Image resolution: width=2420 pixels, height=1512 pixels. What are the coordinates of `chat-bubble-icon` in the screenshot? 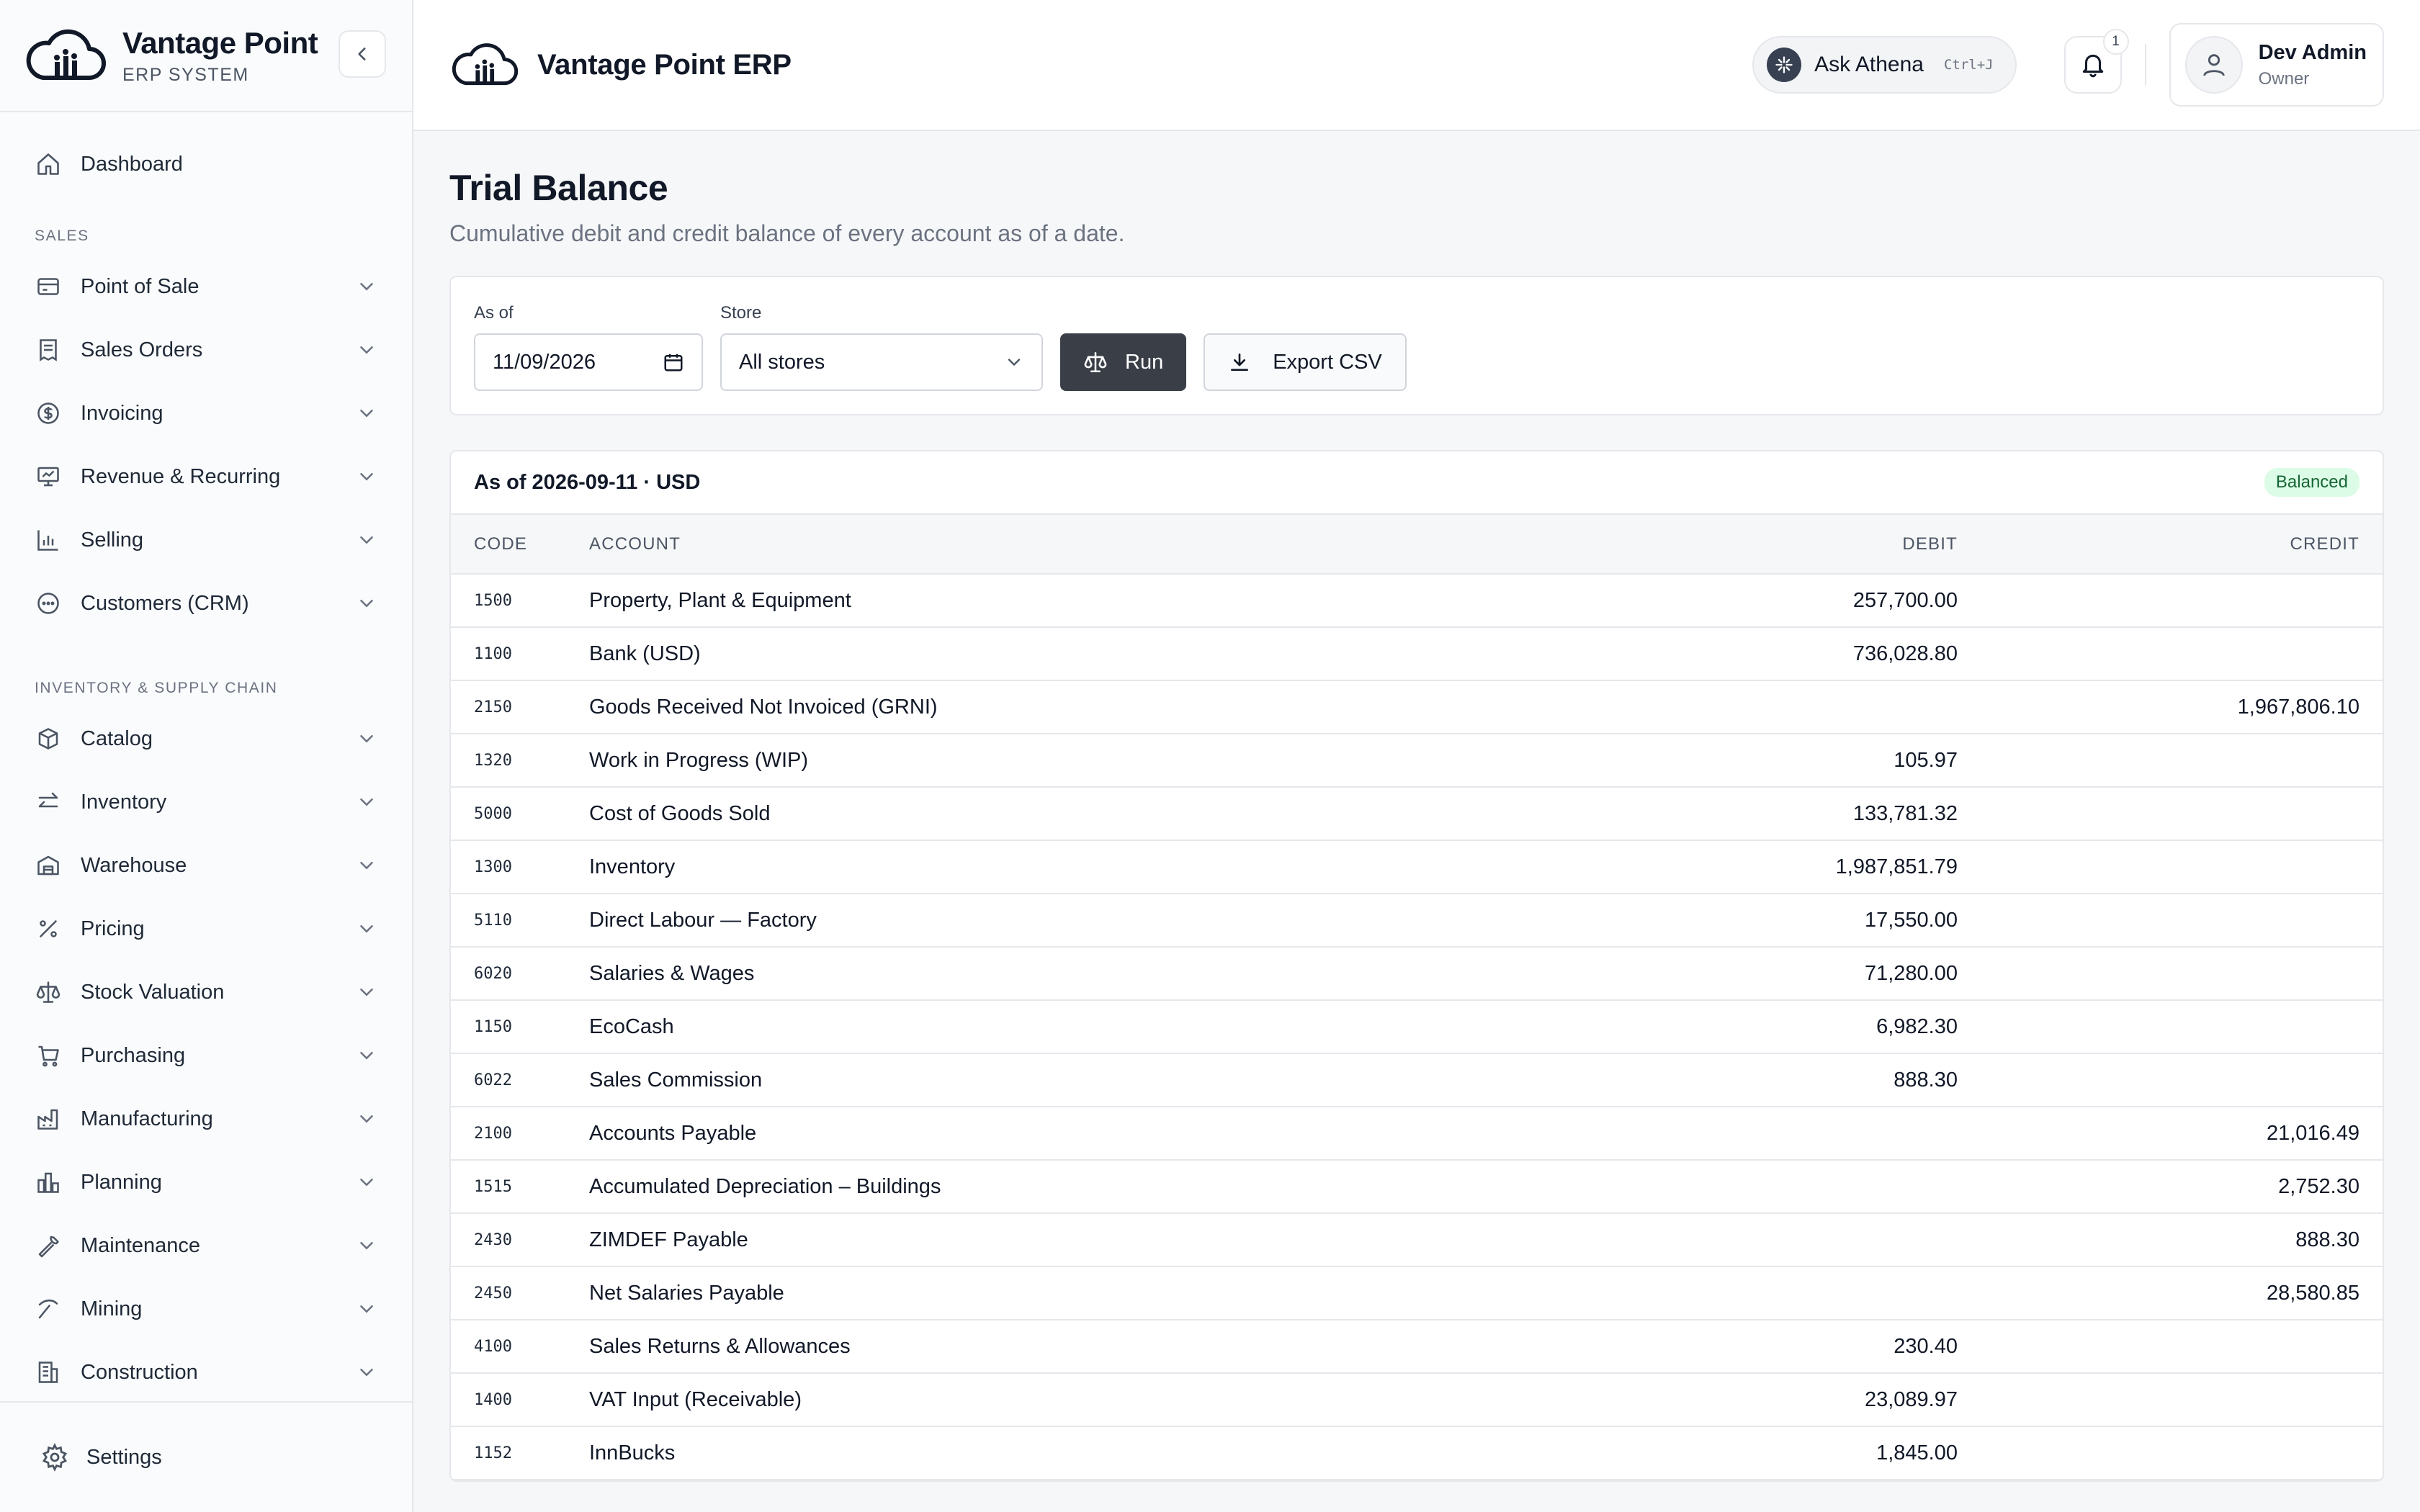 It's located at (49, 603).